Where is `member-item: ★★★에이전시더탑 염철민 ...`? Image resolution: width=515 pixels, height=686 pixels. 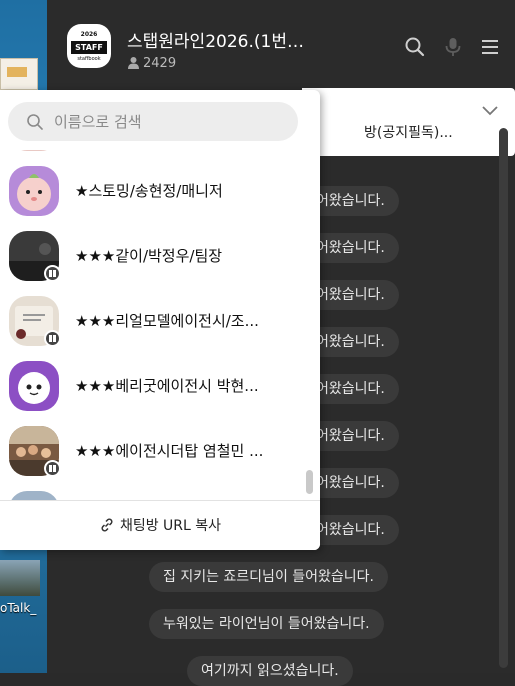
member-item: ★★★에이전시더탑 염철민 ... is located at coordinates (150, 450).